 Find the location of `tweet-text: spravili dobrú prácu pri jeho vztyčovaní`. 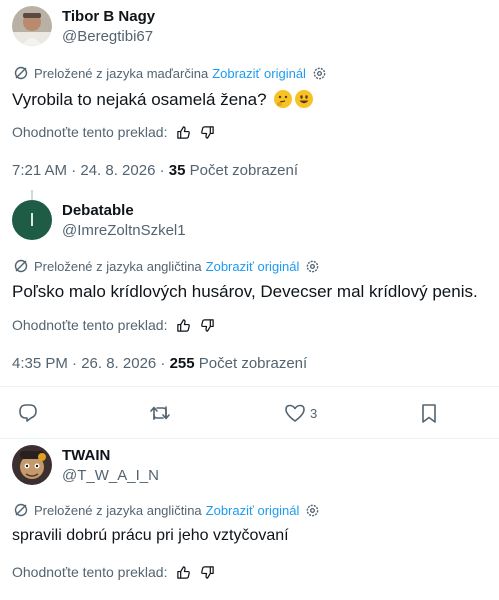

tweet-text: spravili dobrú prácu pri jeho vztyčovaní is located at coordinates (150, 535).